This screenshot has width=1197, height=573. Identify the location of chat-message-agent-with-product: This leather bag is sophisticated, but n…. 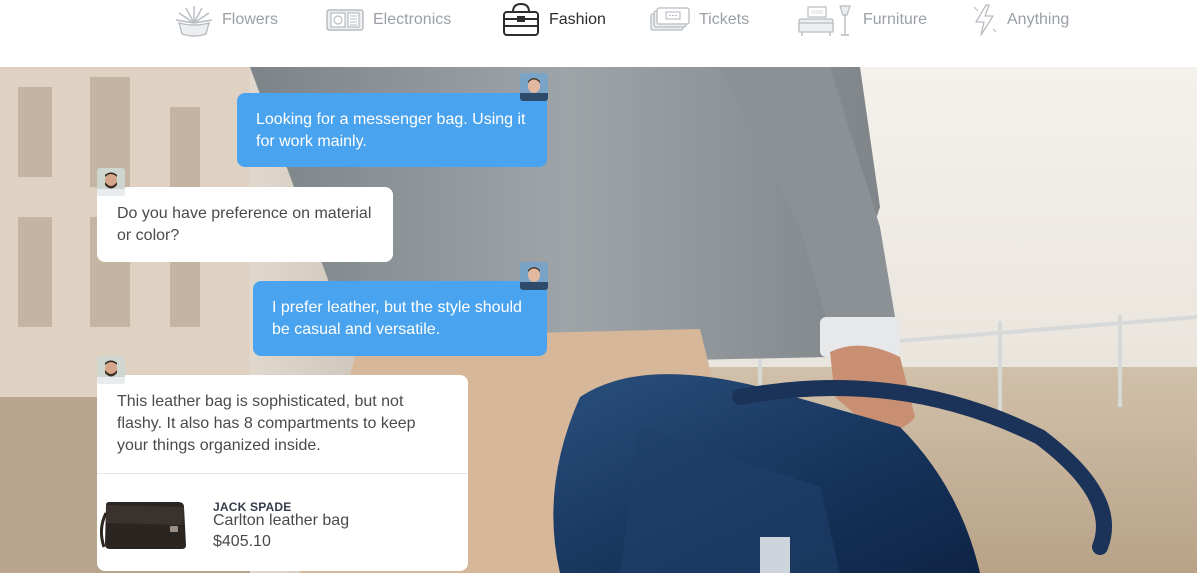
(282, 473).